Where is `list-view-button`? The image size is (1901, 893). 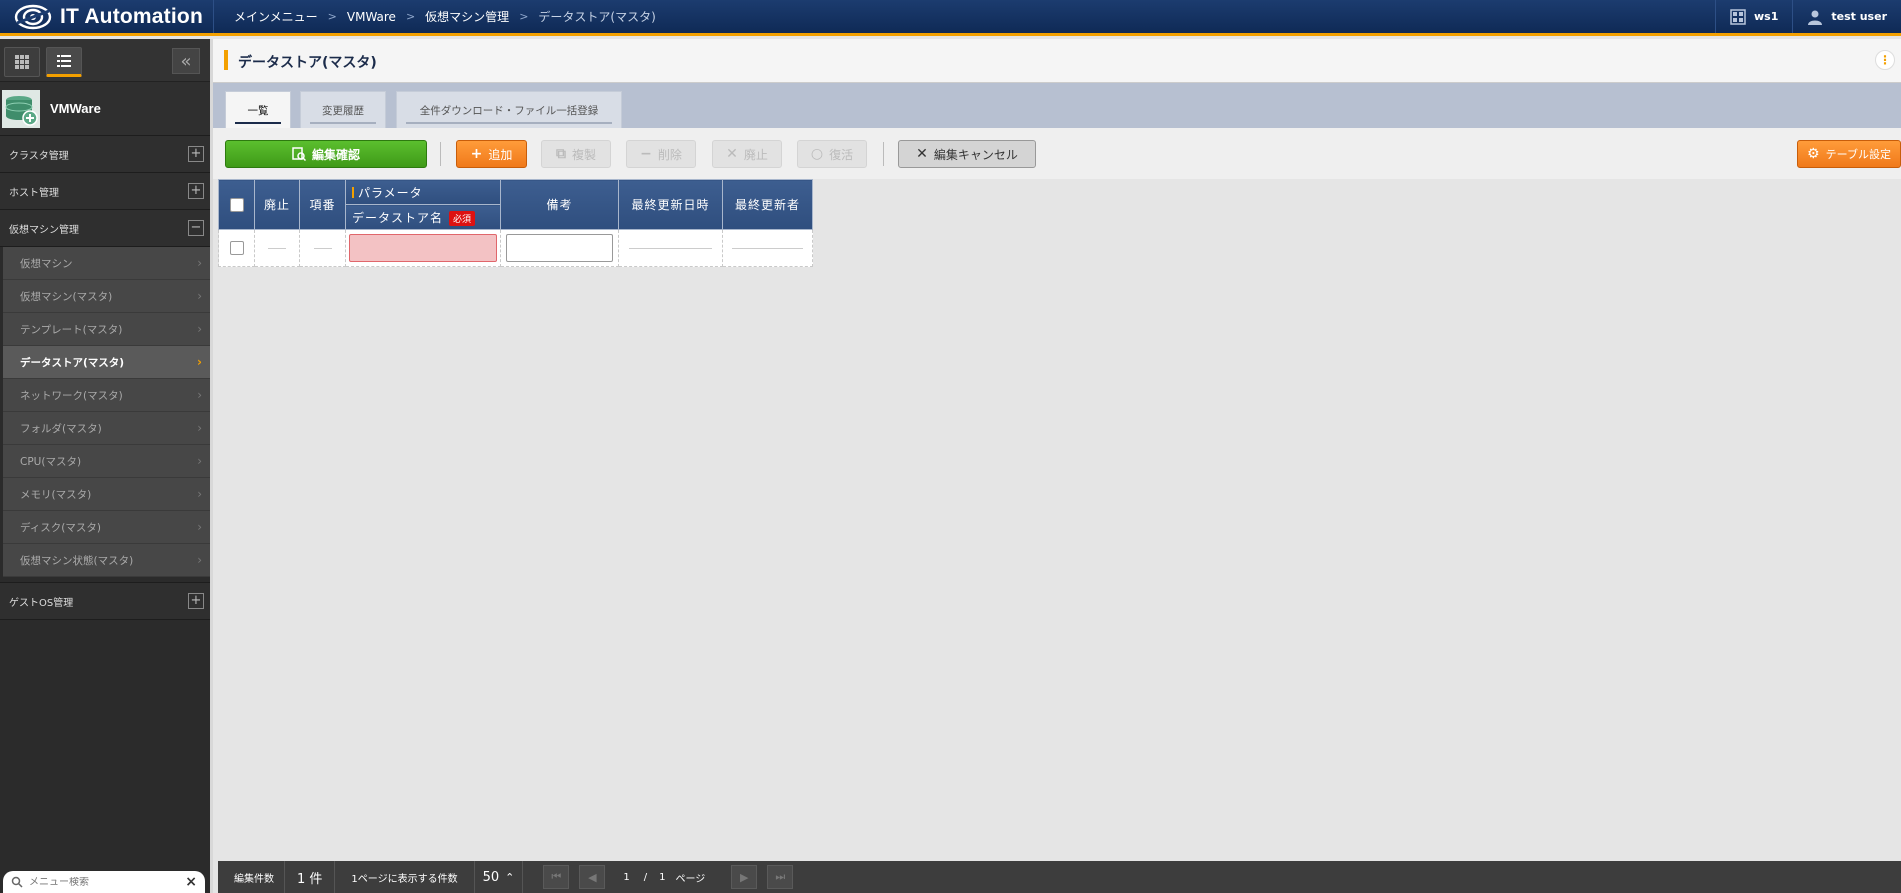 list-view-button is located at coordinates (64, 62).